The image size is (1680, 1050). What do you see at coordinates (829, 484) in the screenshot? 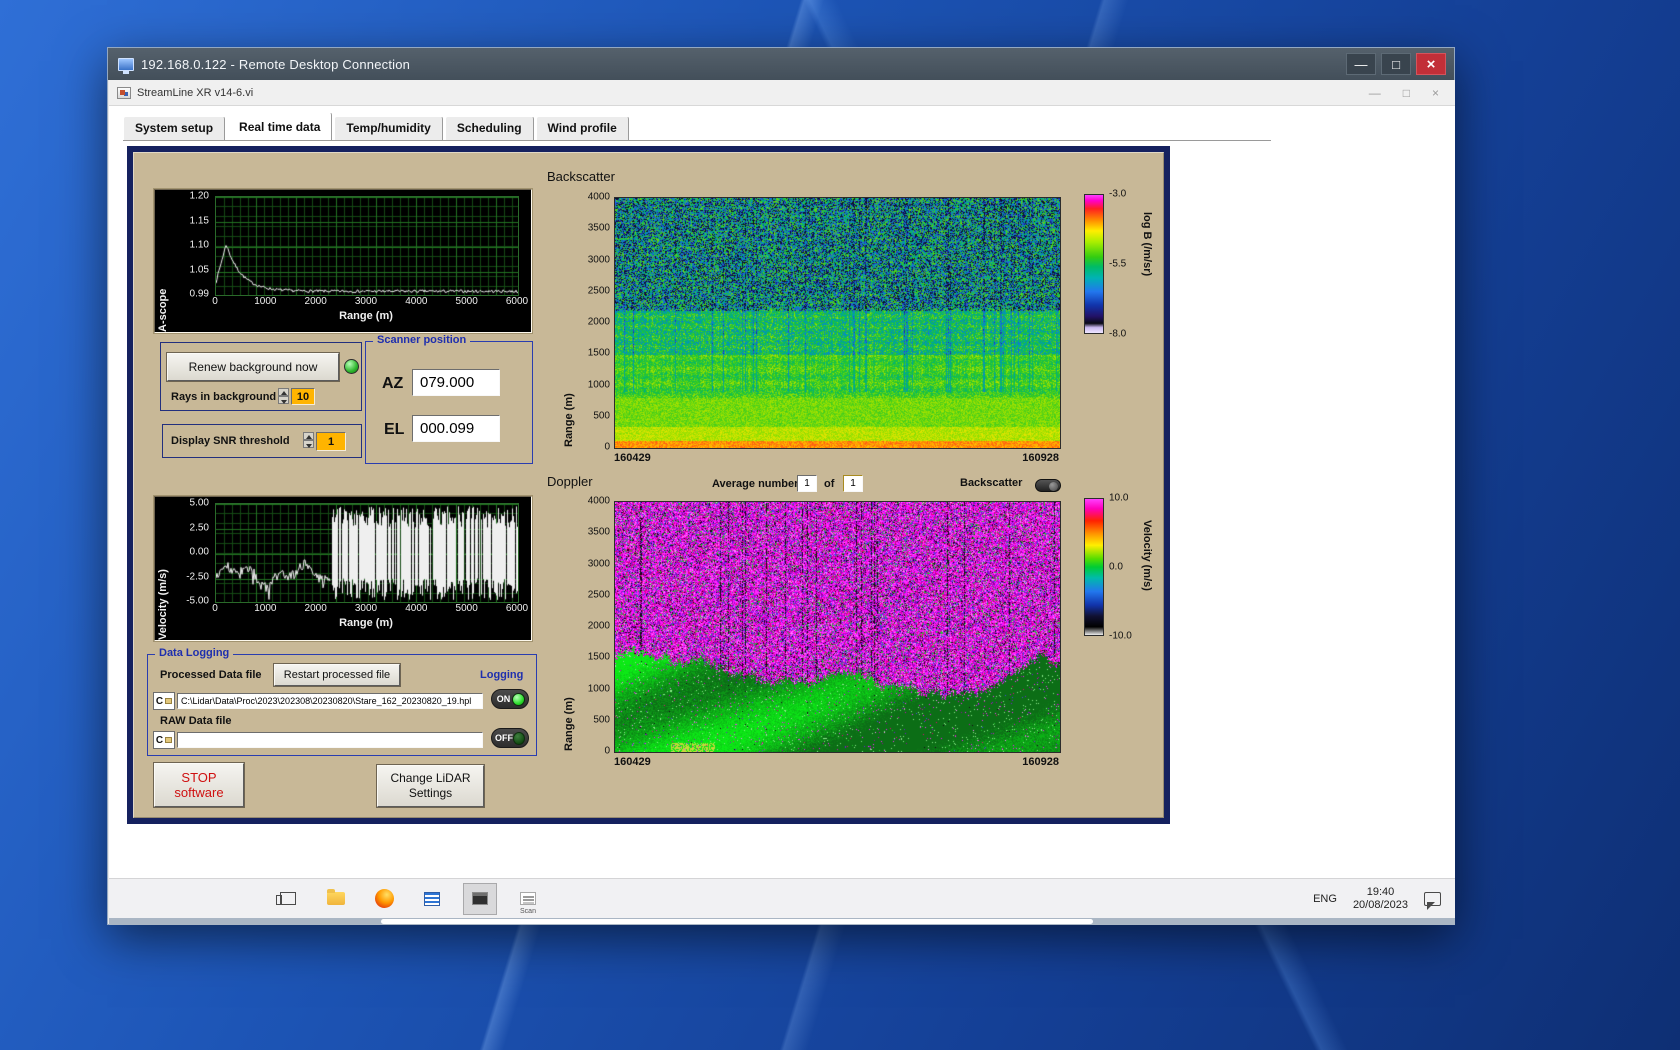
I see `of-label: of` at bounding box center [829, 484].